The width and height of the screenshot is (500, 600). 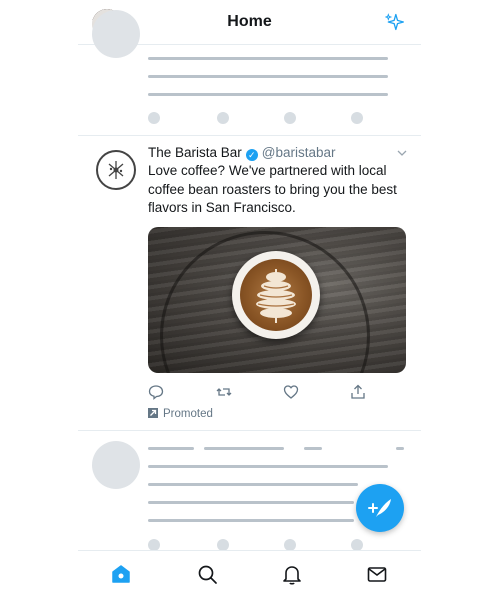 I want to click on latte-foam, so click(x=276, y=295).